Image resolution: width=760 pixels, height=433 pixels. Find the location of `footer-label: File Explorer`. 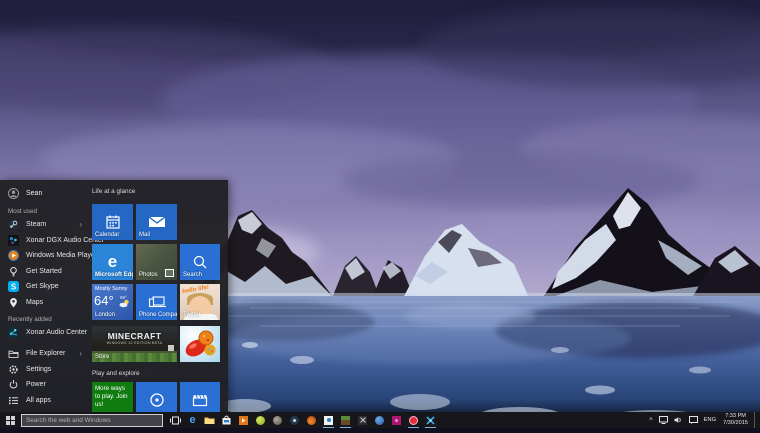

footer-label: File Explorer is located at coordinates (45, 353).